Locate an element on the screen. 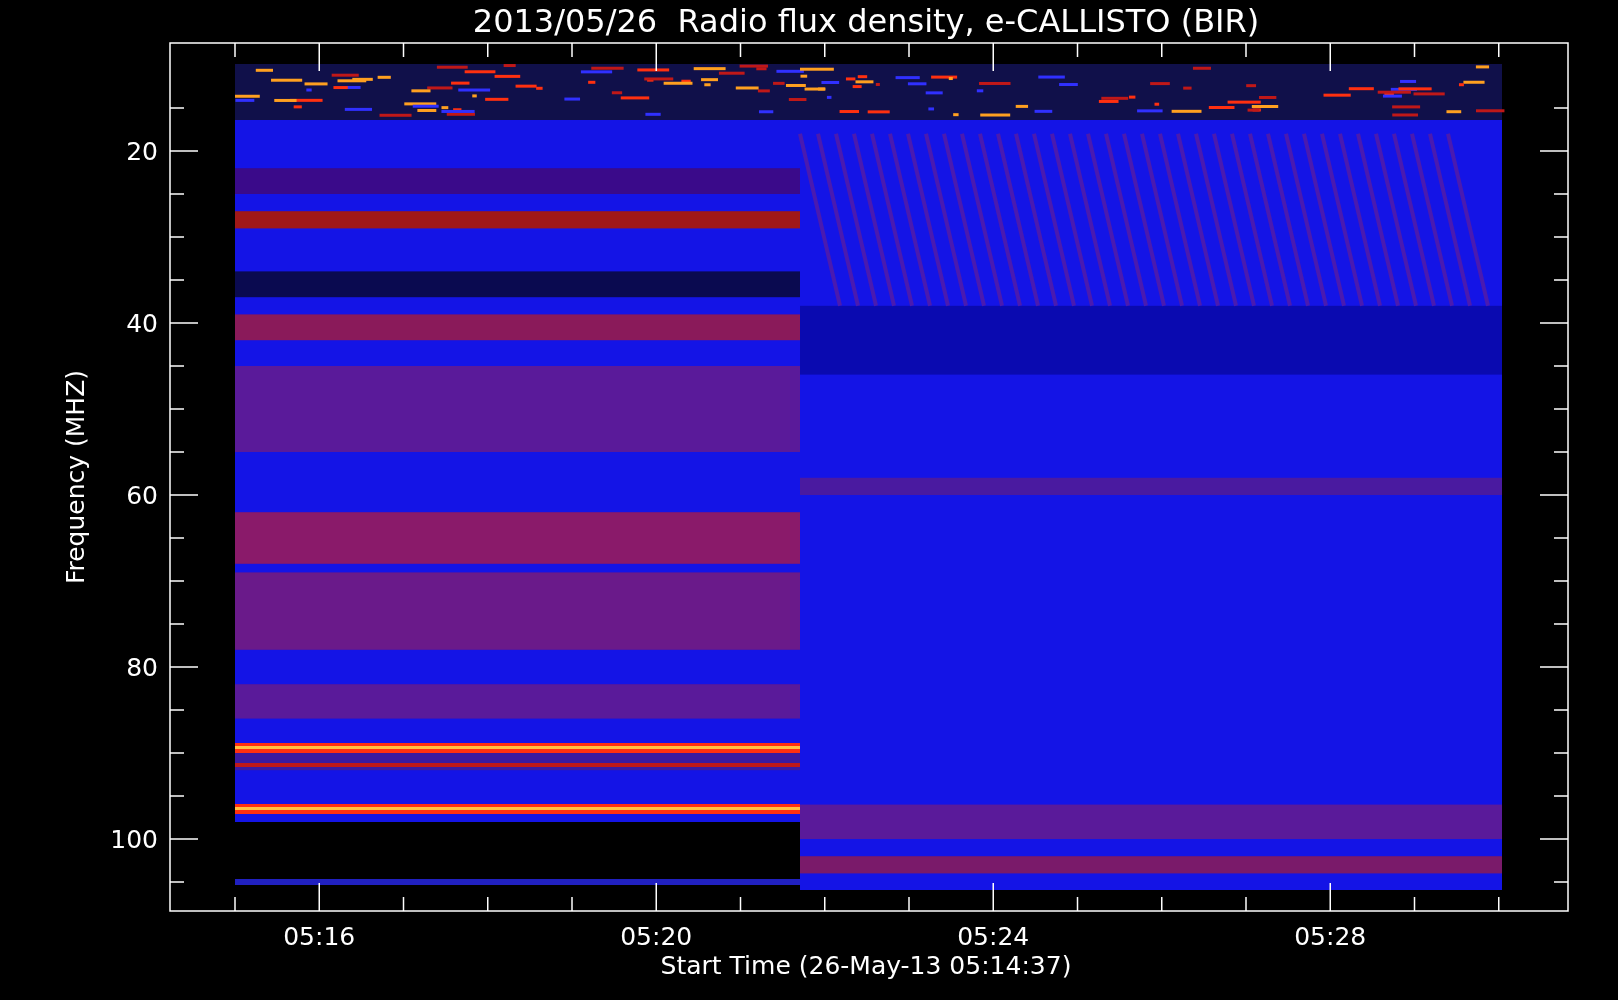 The height and width of the screenshot is (1000, 1618). chart-title: 2013/05/26 Radio flux density, e-CALLISTO (BIR) is located at coordinates (866, 21).